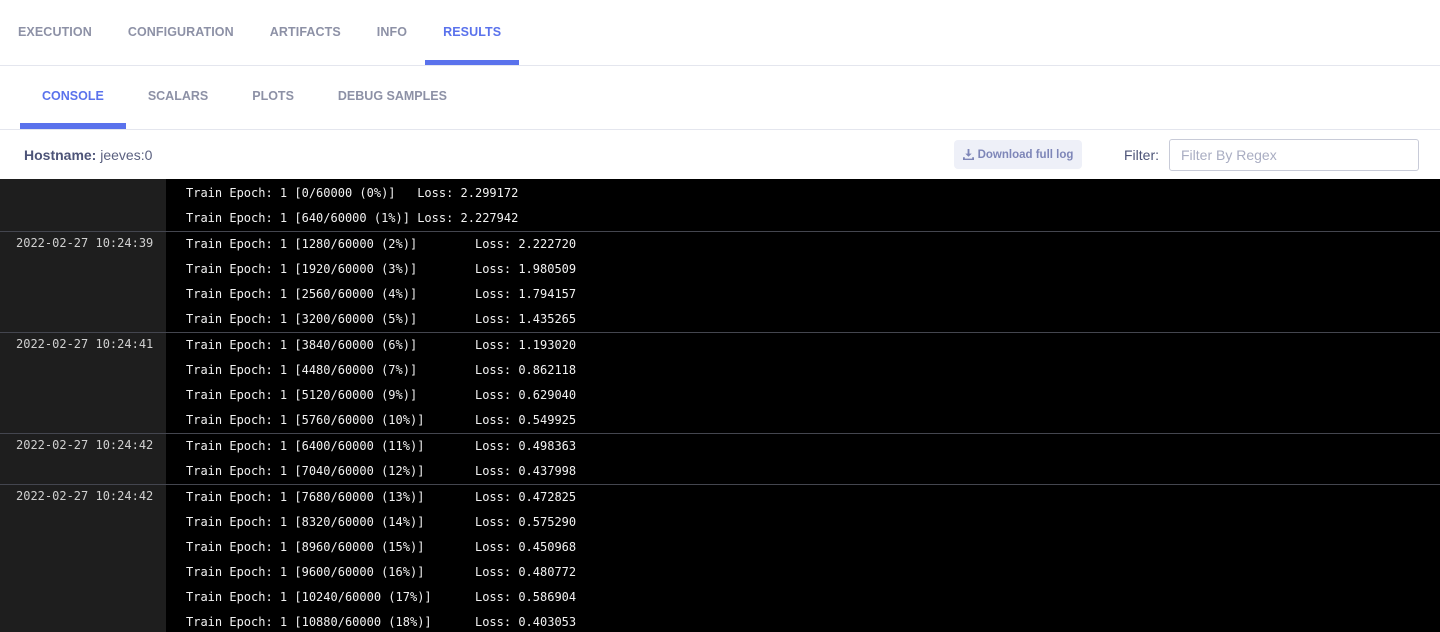  Describe the element at coordinates (968, 154) in the screenshot. I see `download-icon` at that location.